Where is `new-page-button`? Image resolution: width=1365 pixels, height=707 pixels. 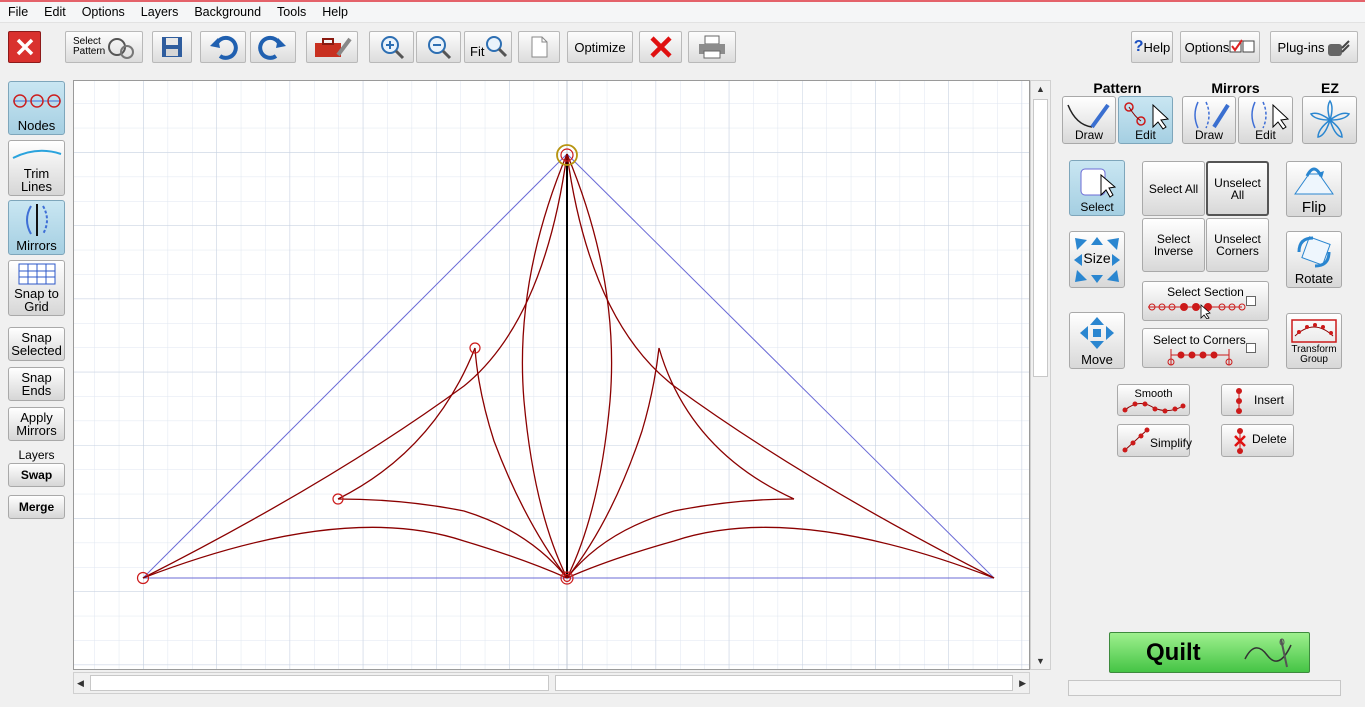 new-page-button is located at coordinates (539, 47).